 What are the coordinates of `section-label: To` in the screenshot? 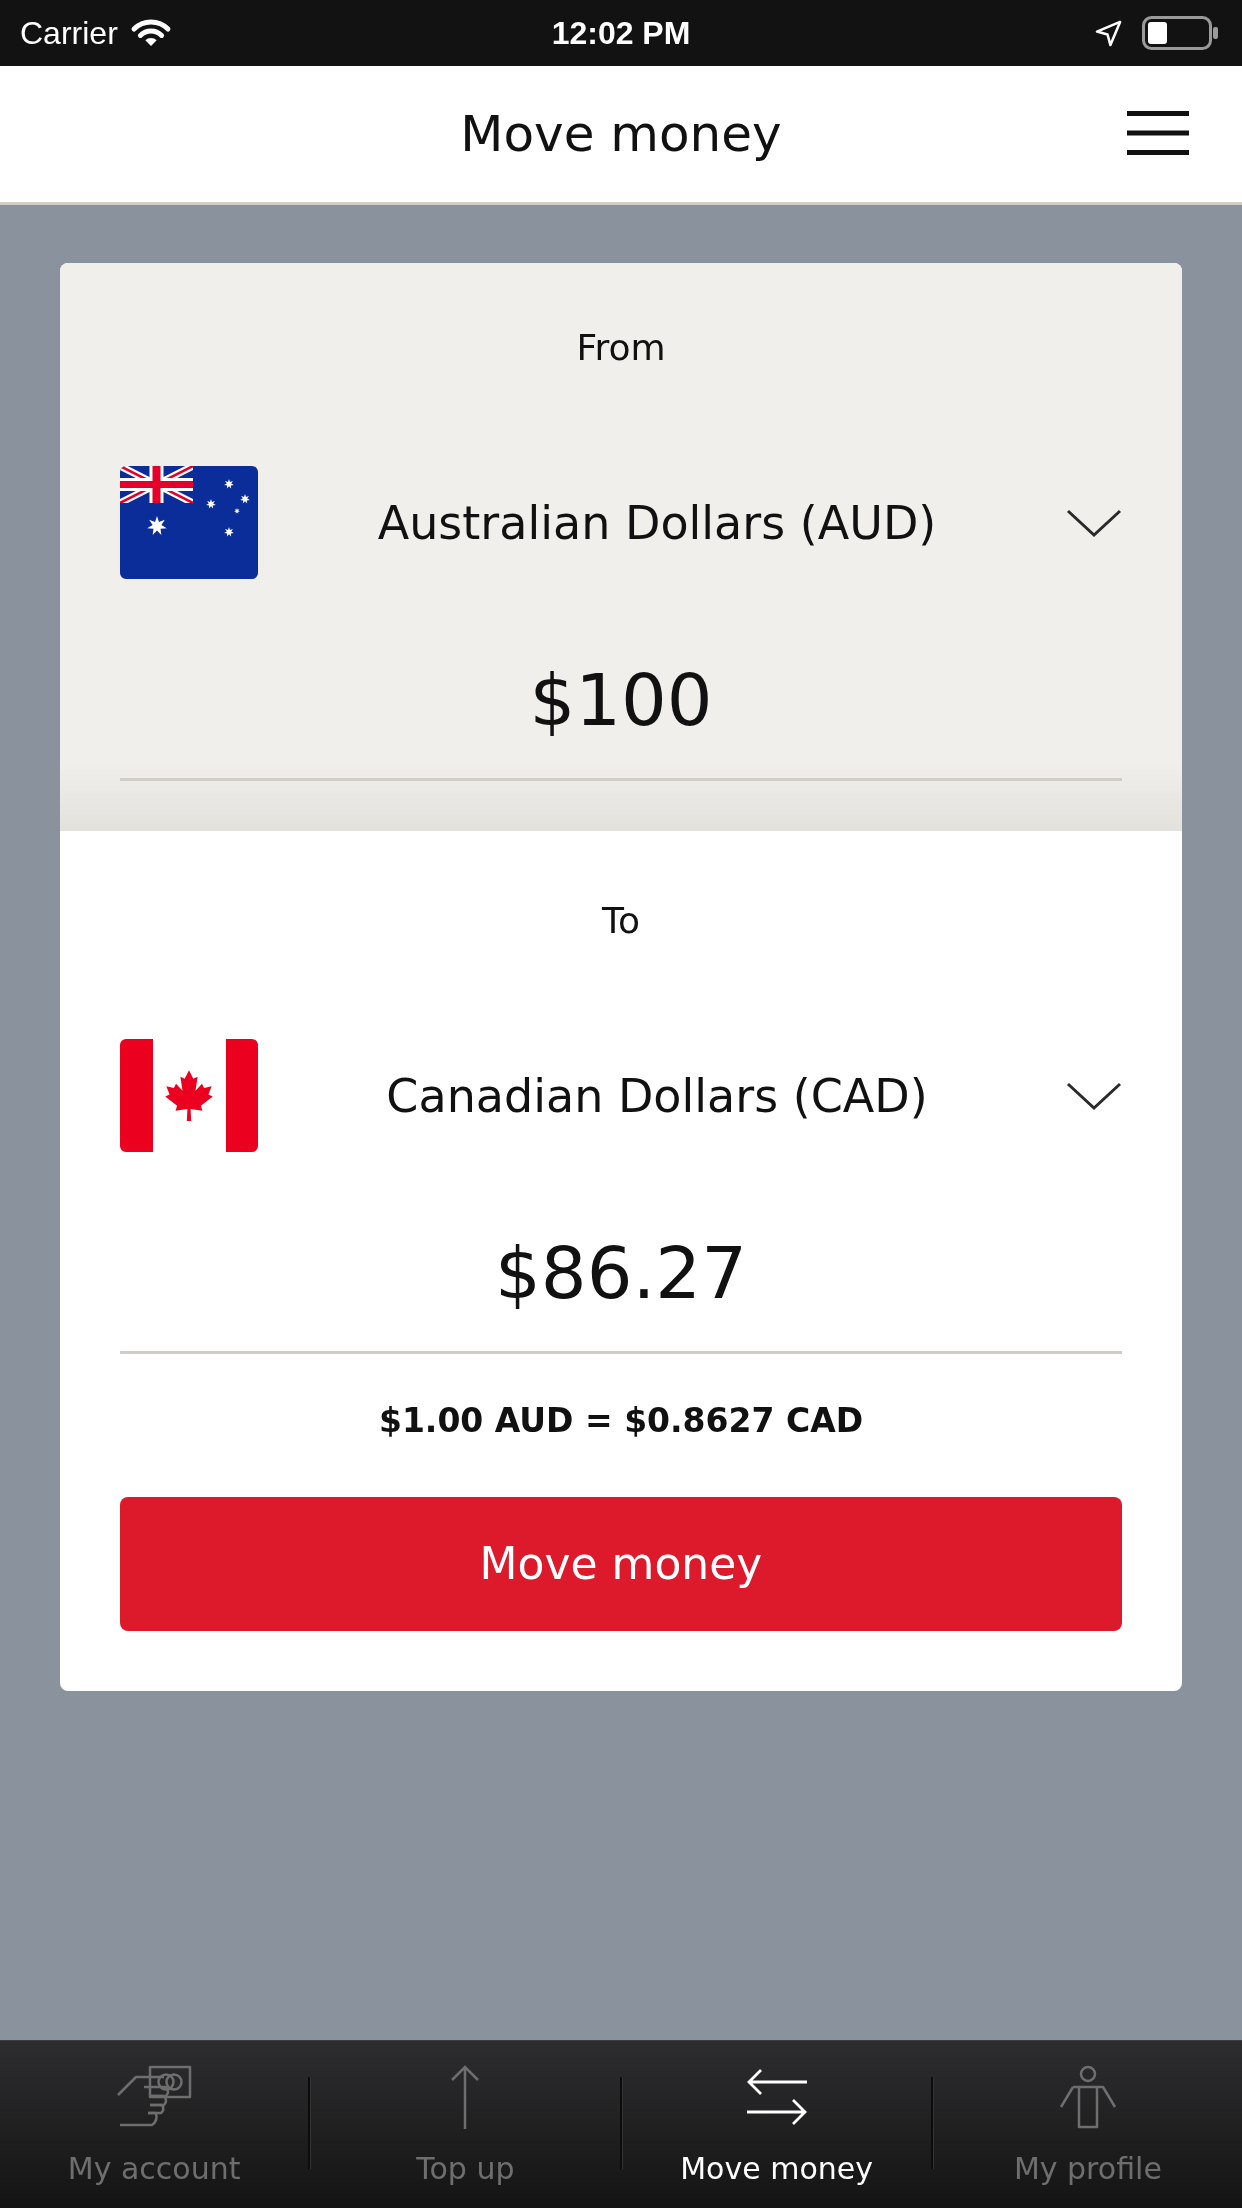 It's located at (621, 921).